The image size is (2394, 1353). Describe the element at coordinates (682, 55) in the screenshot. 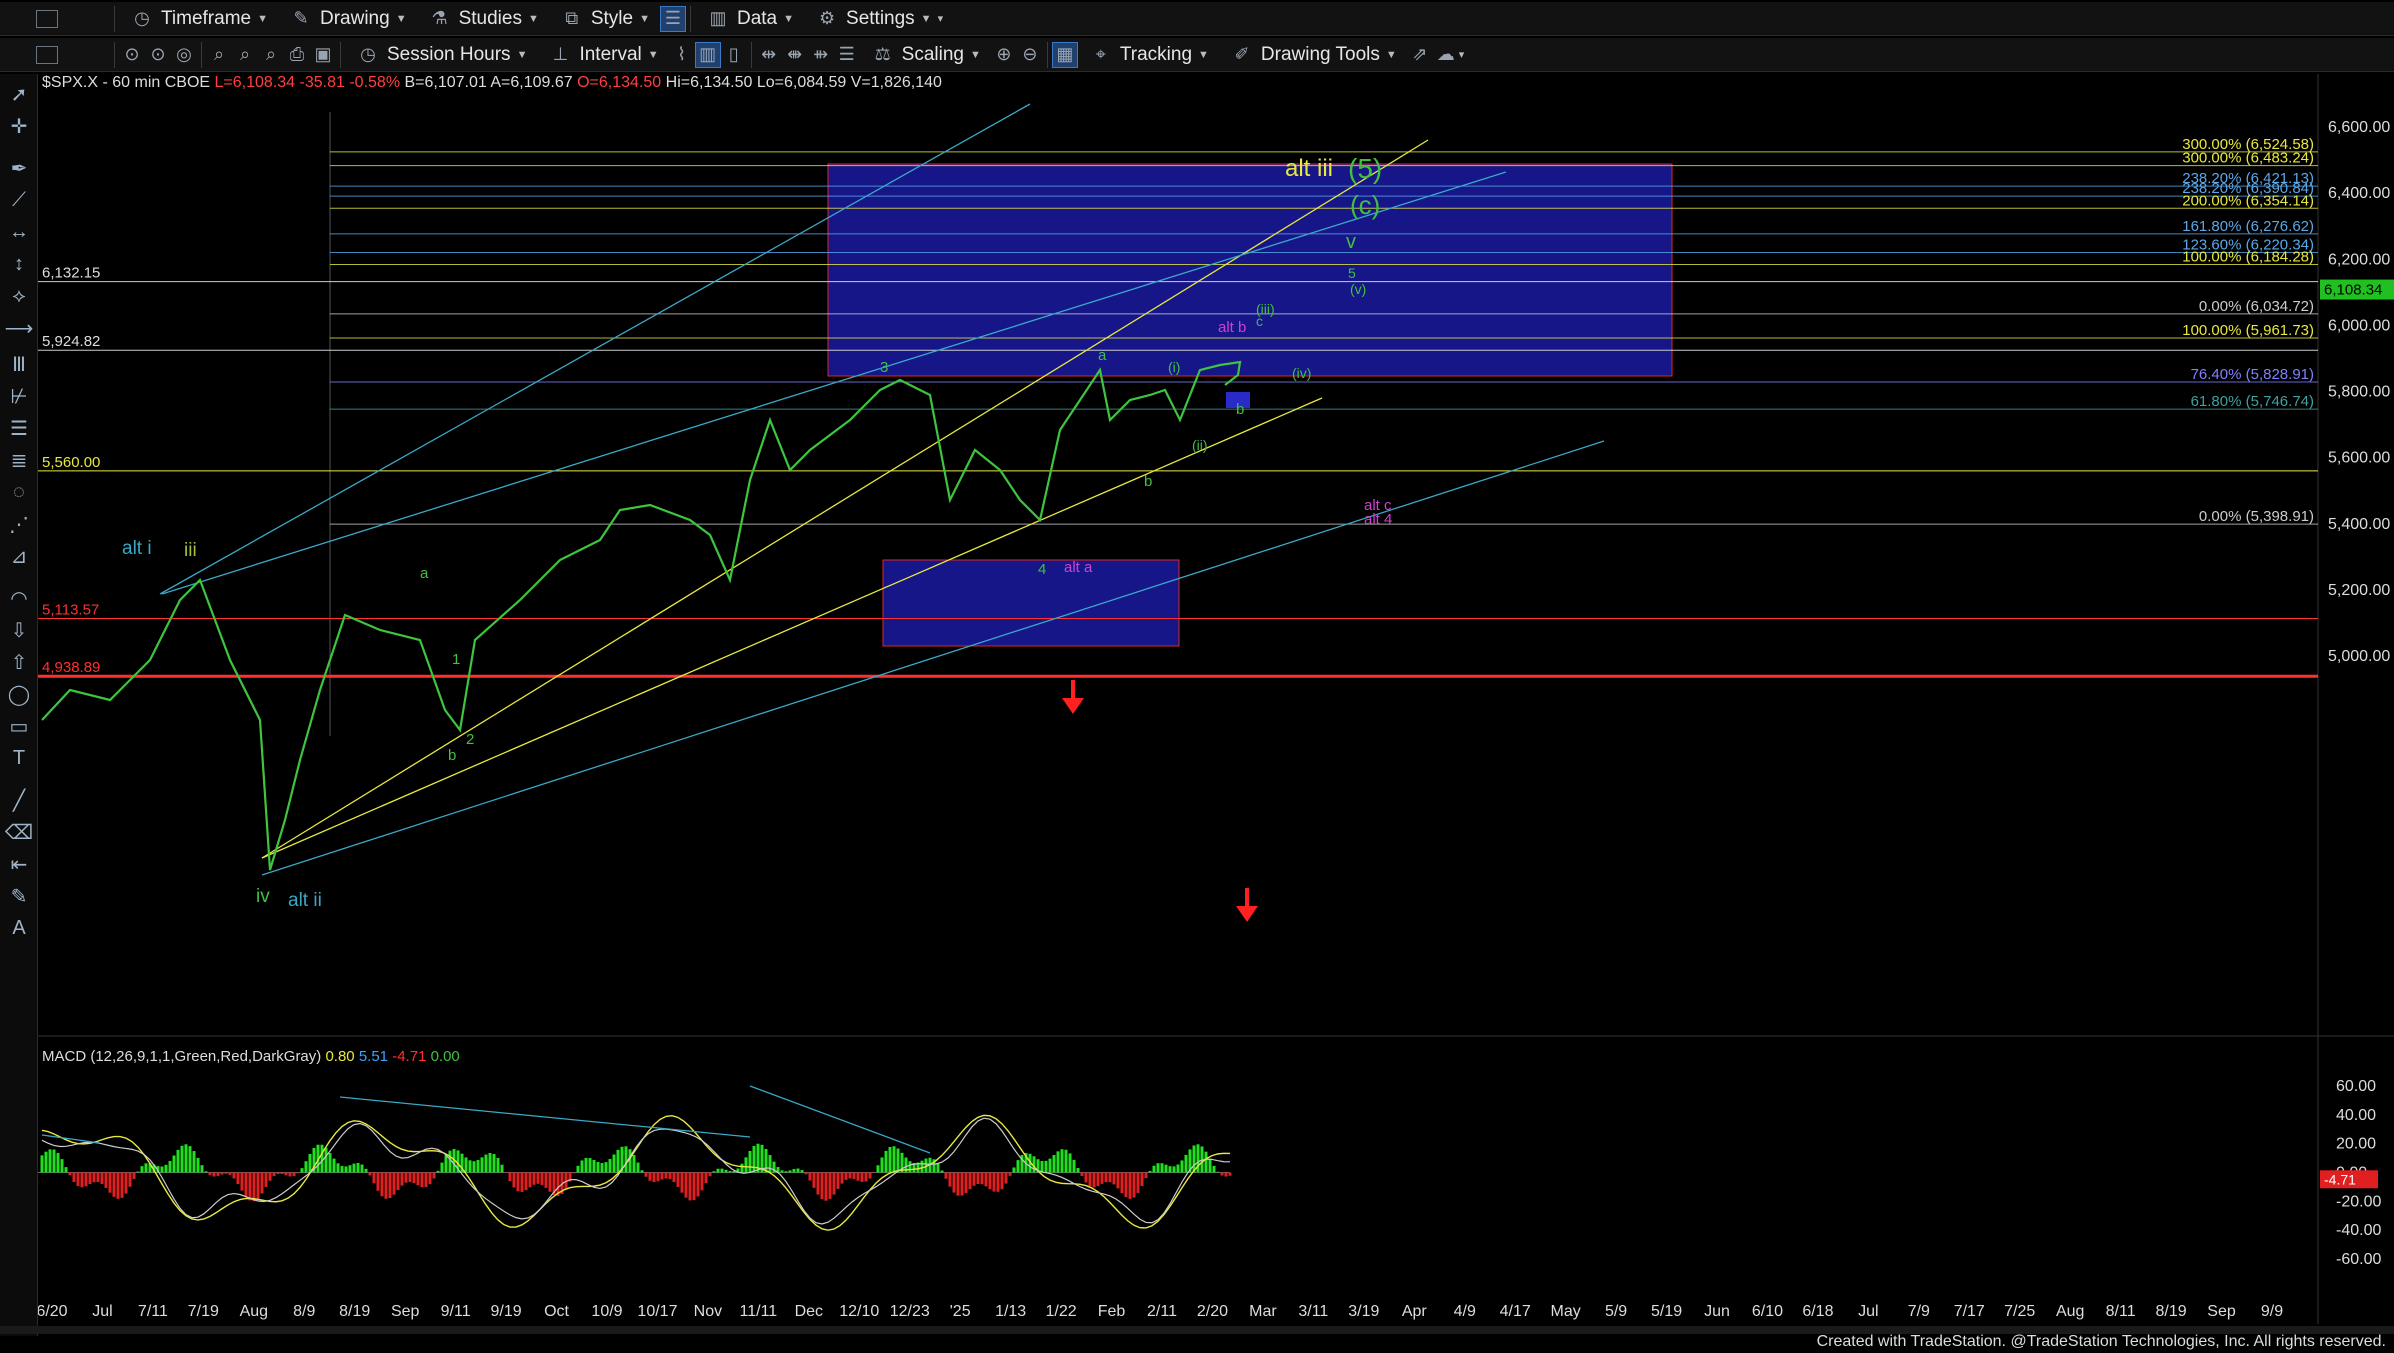

I see `line-chart-icon: ⌇` at that location.